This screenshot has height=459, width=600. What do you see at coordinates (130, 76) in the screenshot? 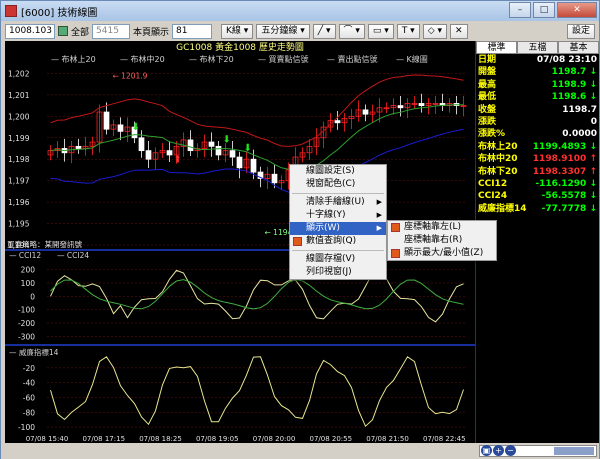
I see `high-value-label: ← 1201.9` at bounding box center [130, 76].